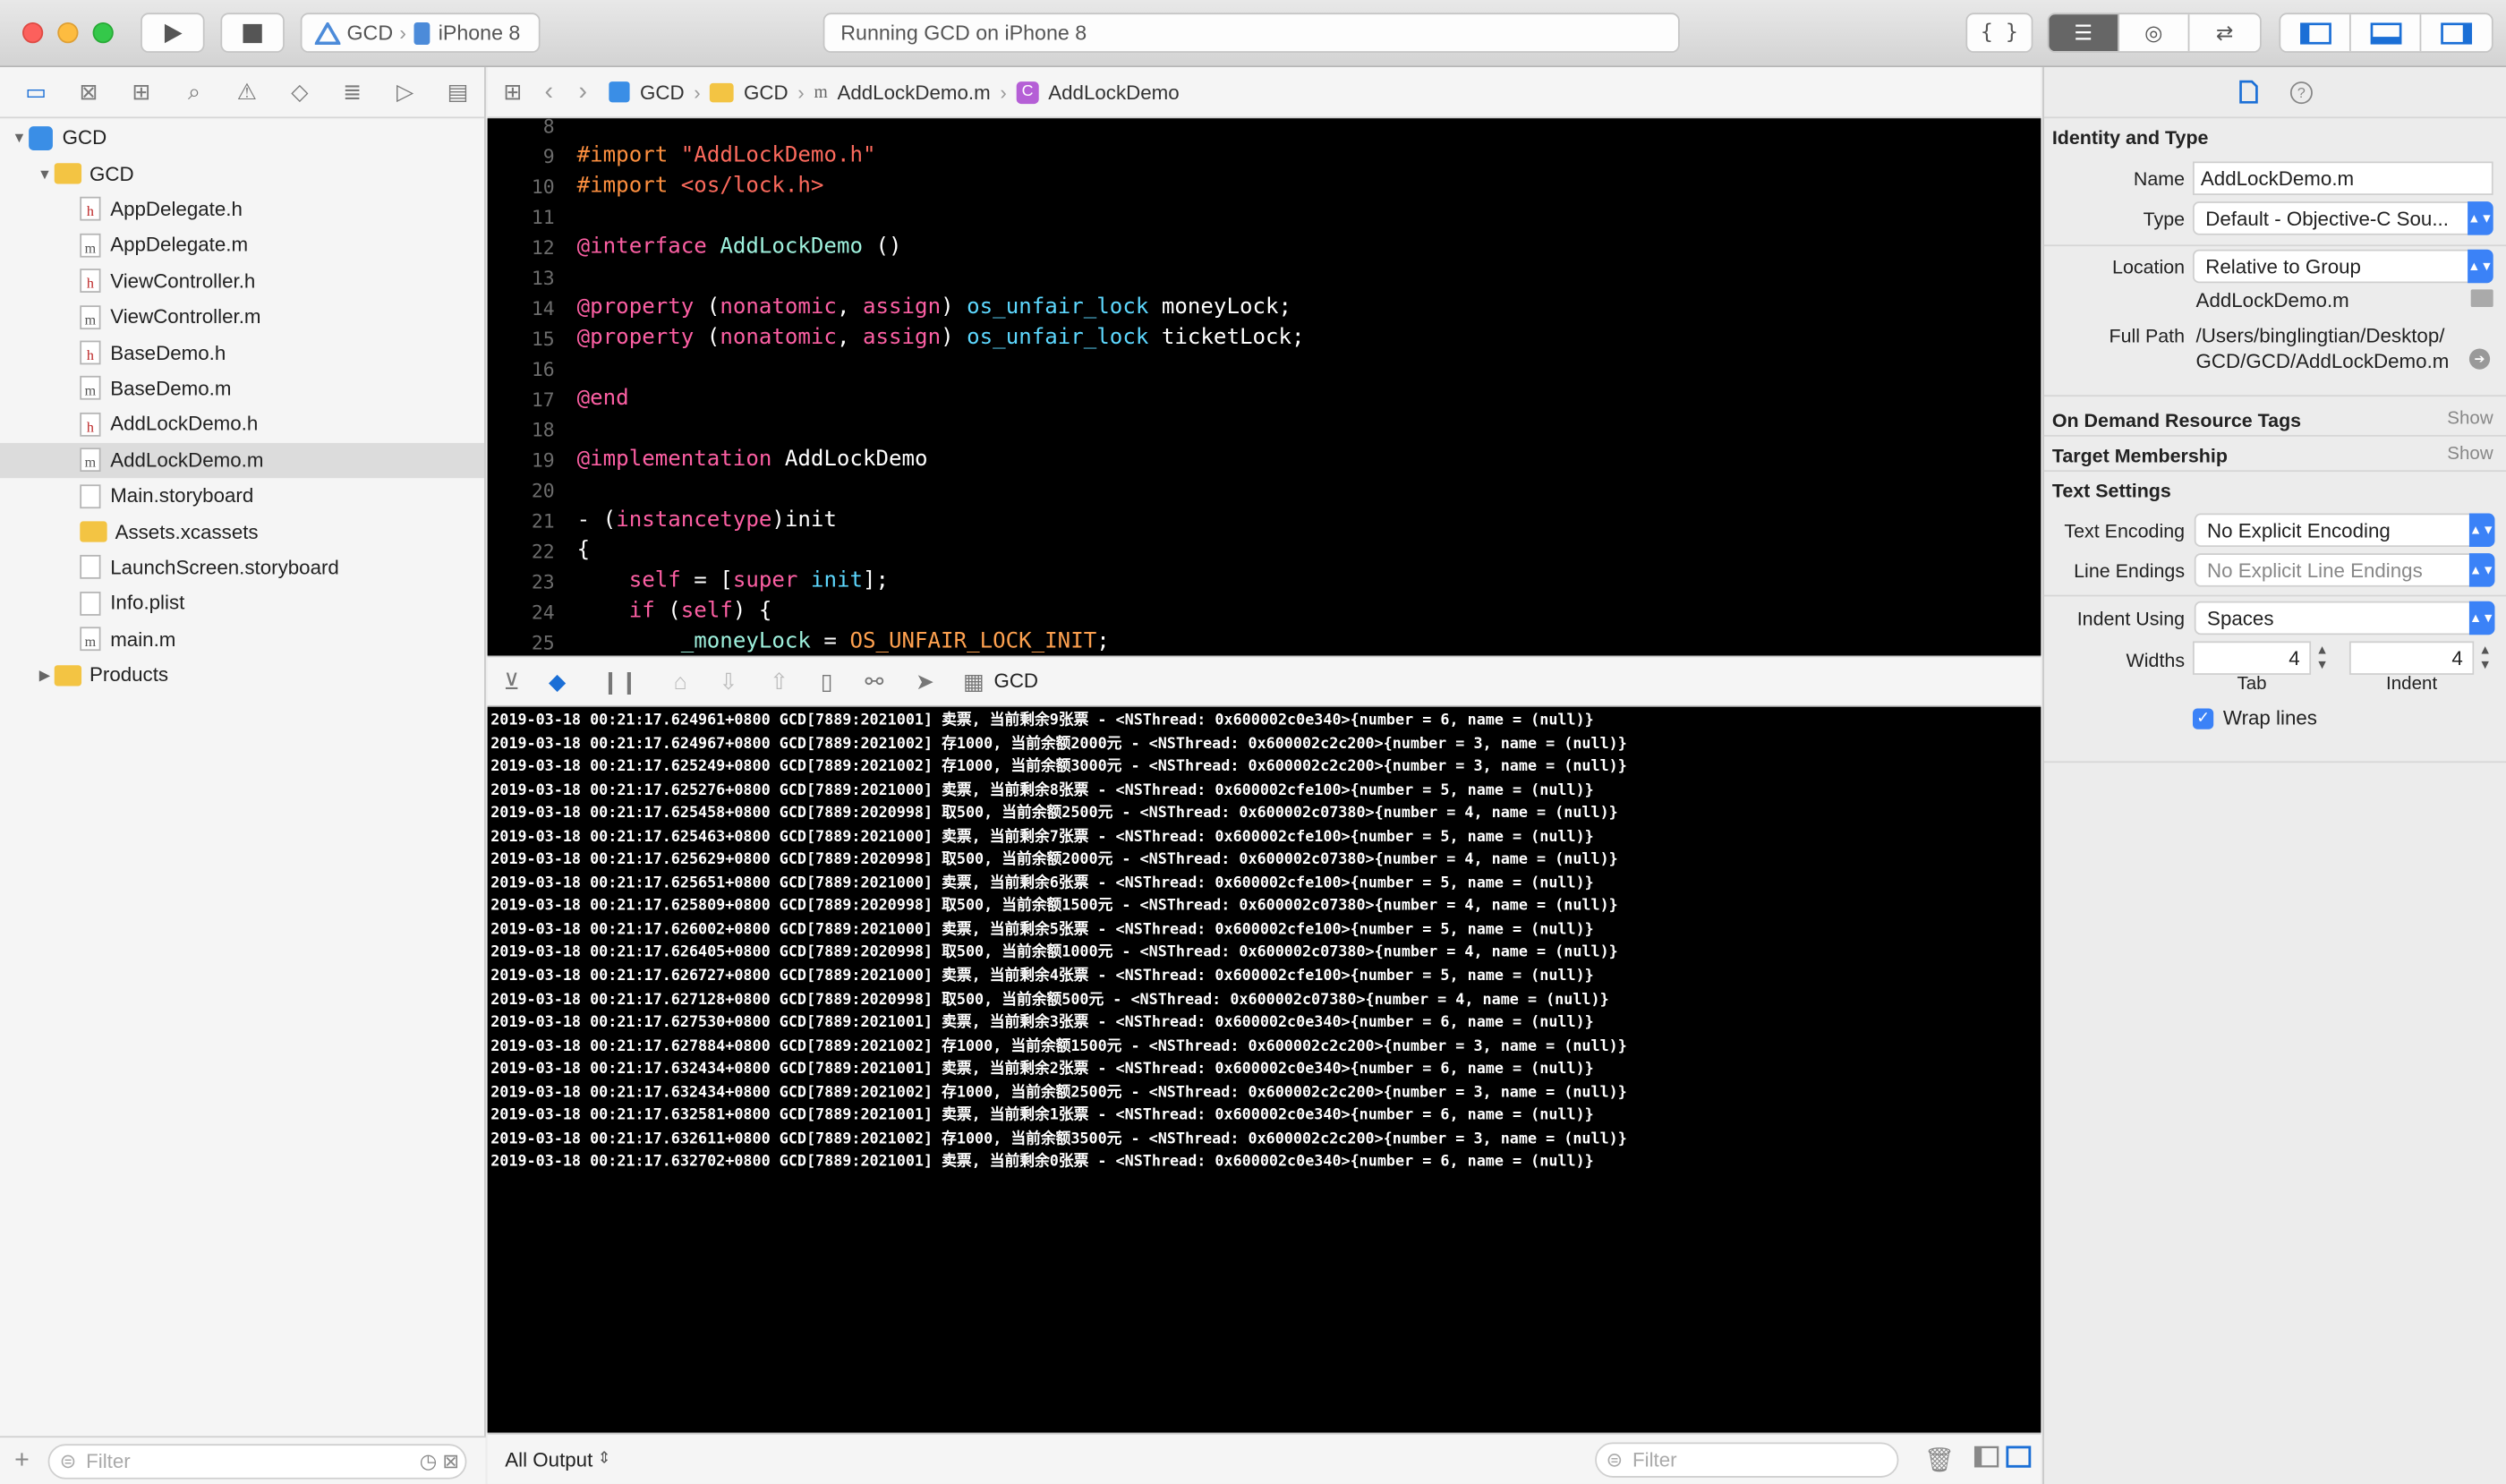  Describe the element at coordinates (2342, 178) in the screenshot. I see `name-field: AddLockDemo.m` at that location.